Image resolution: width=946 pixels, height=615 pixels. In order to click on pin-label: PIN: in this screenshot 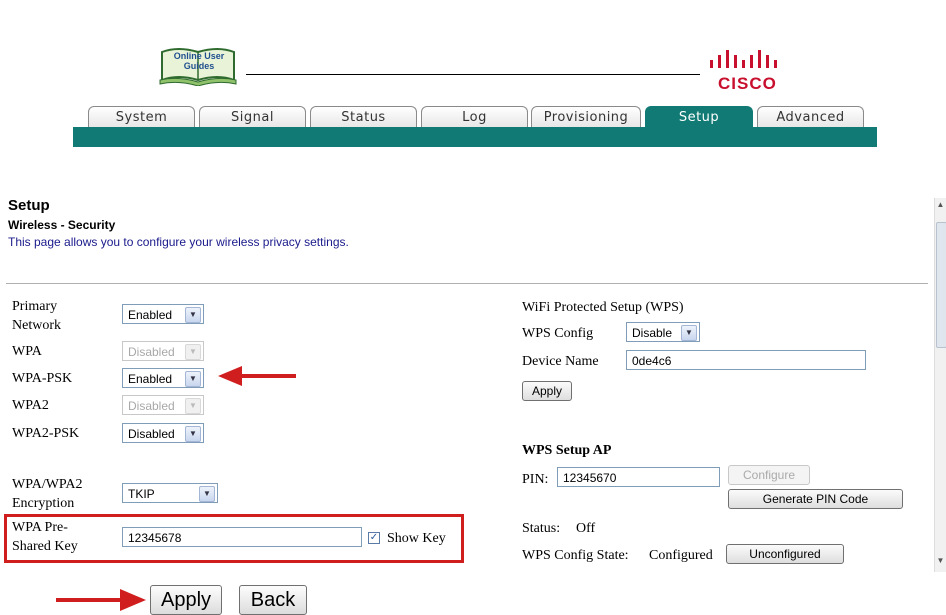, I will do `click(535, 479)`.